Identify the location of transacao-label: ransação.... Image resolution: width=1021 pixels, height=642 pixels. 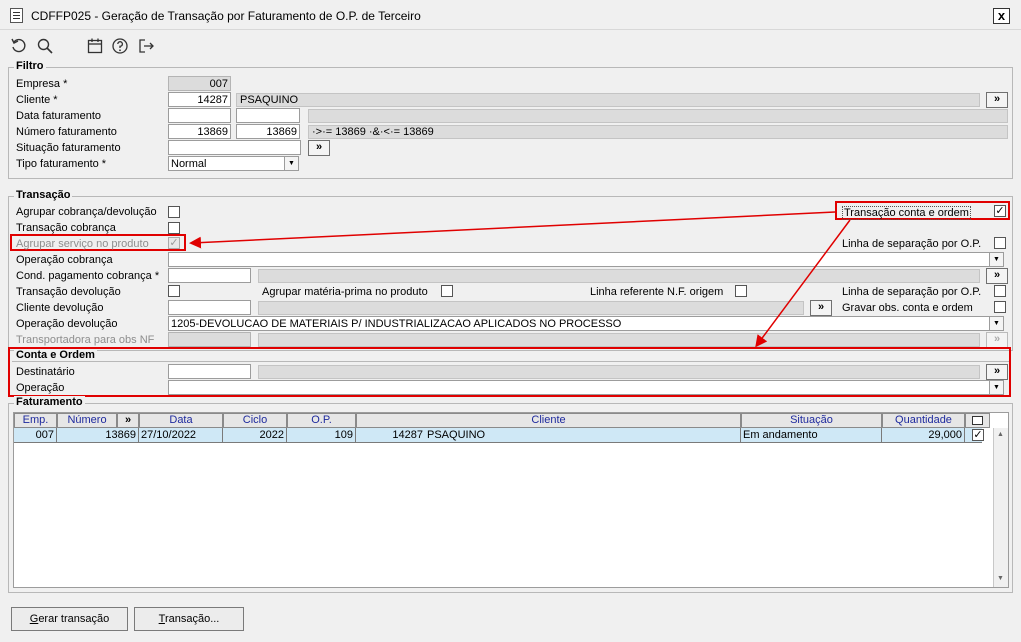
(192, 619).